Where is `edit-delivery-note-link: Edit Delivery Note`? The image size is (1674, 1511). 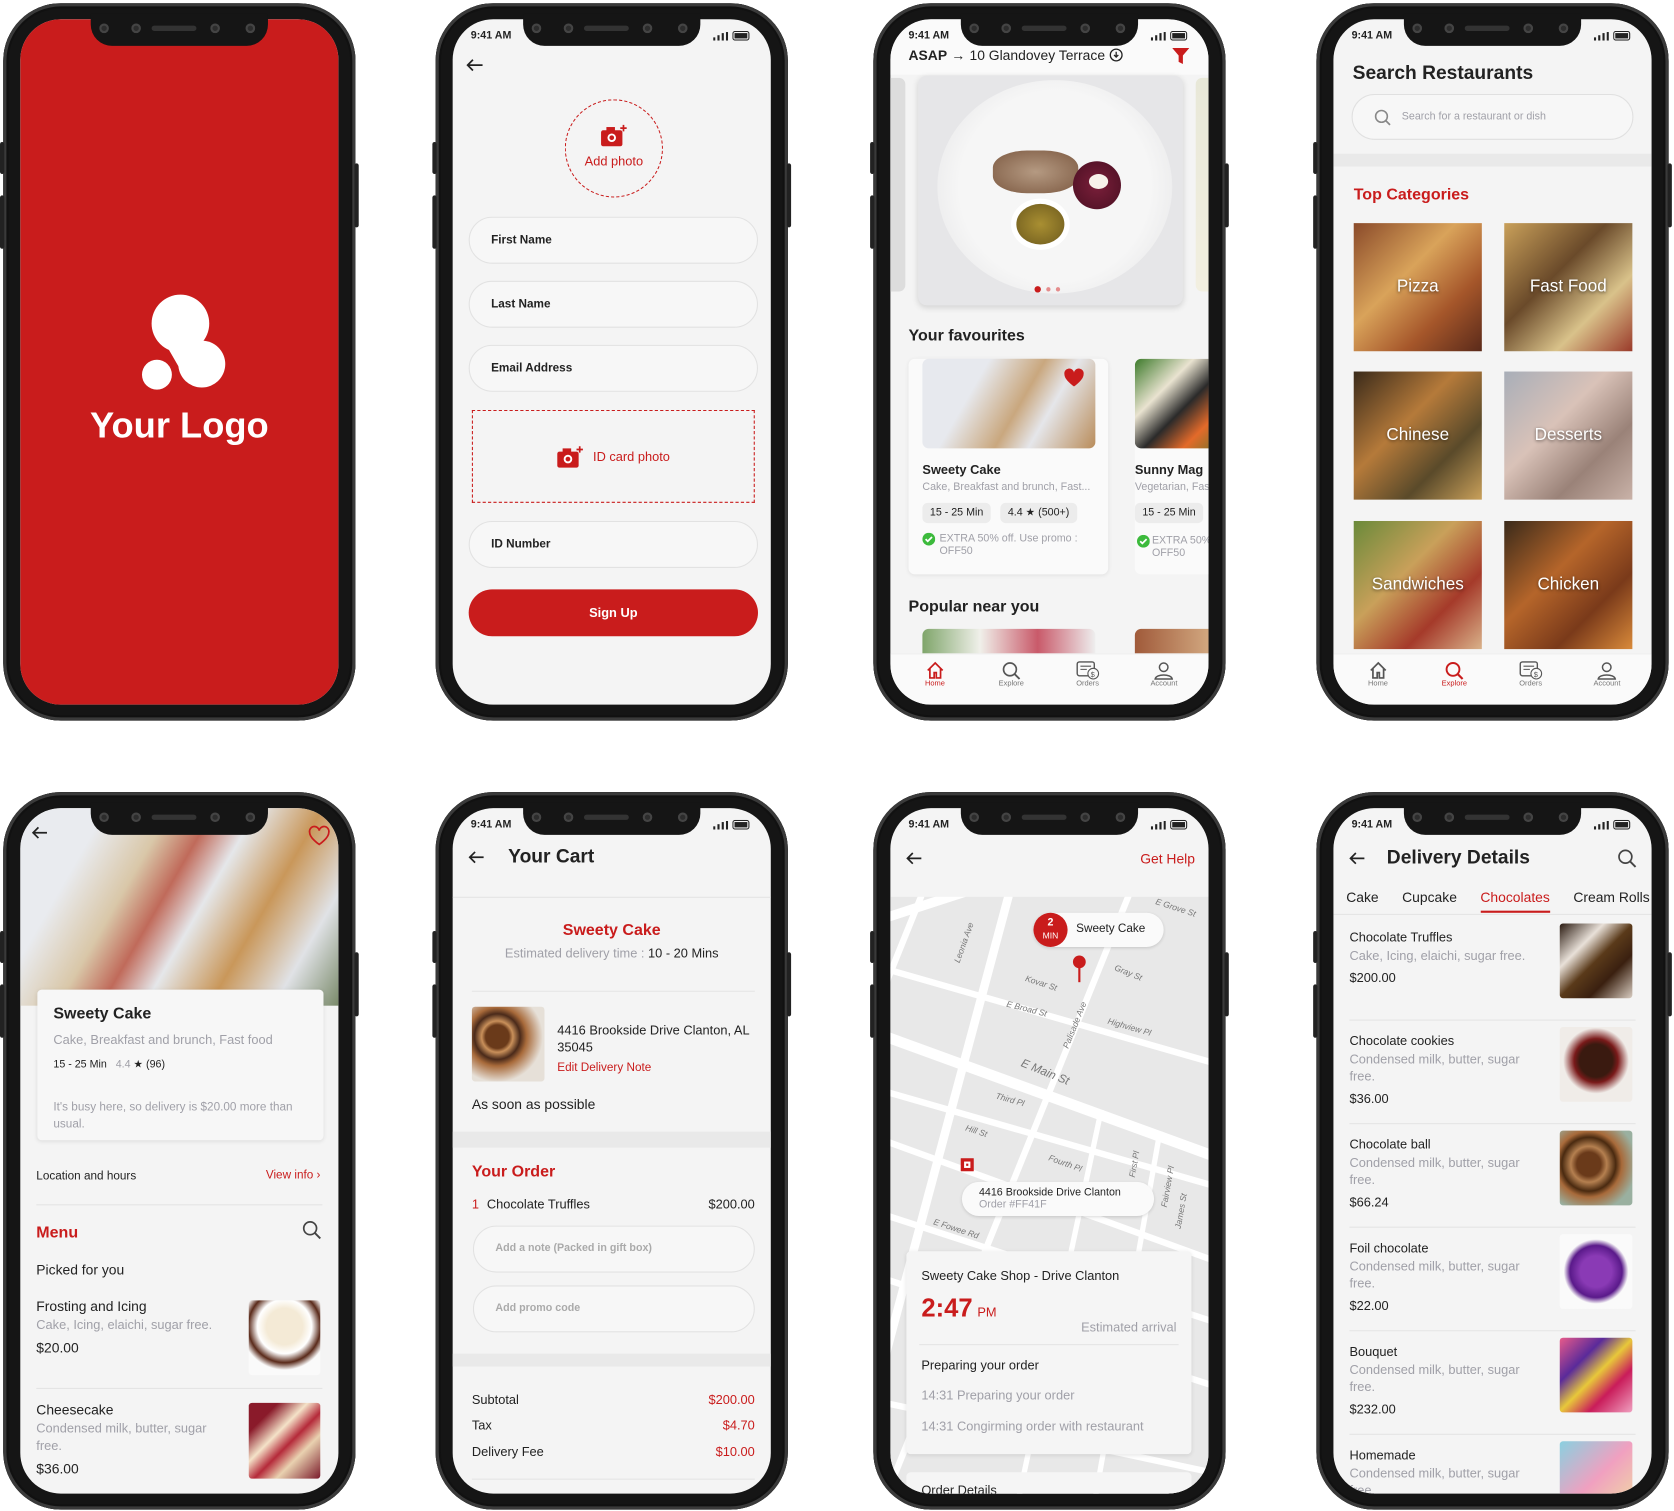 edit-delivery-note-link: Edit Delivery Note is located at coordinates (604, 1067).